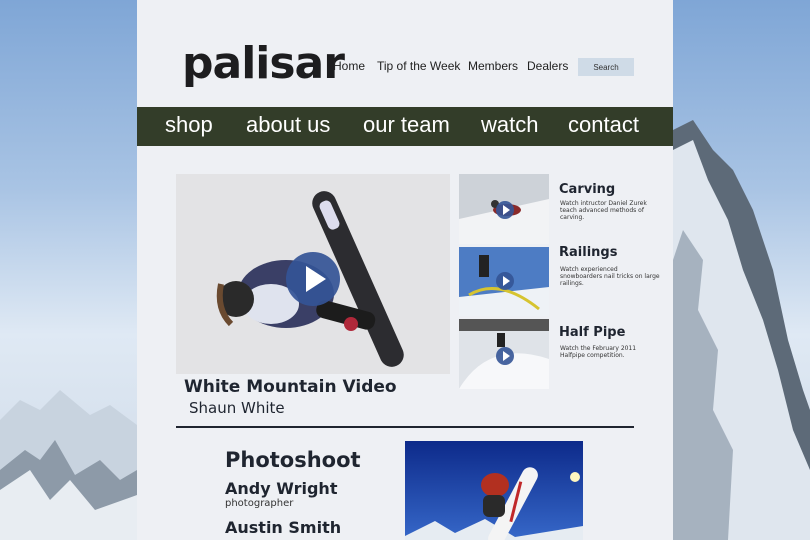 Image resolution: width=810 pixels, height=540 pixels. What do you see at coordinates (237, 408) in the screenshot?
I see `featured-video-subtitle: Shaun White` at bounding box center [237, 408].